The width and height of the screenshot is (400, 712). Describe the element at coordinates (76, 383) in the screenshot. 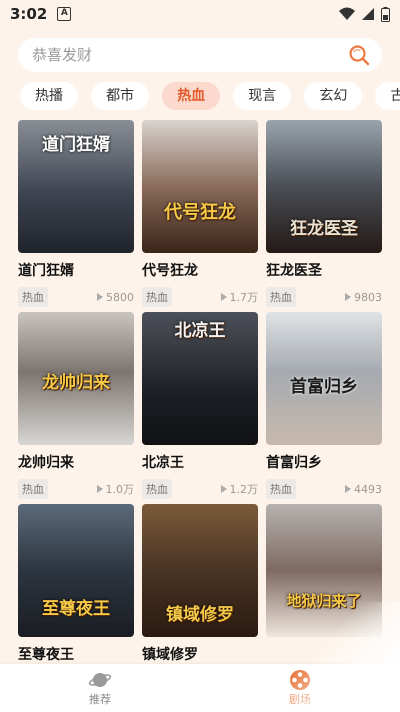

I see `poster-text: 龙帅归来` at that location.